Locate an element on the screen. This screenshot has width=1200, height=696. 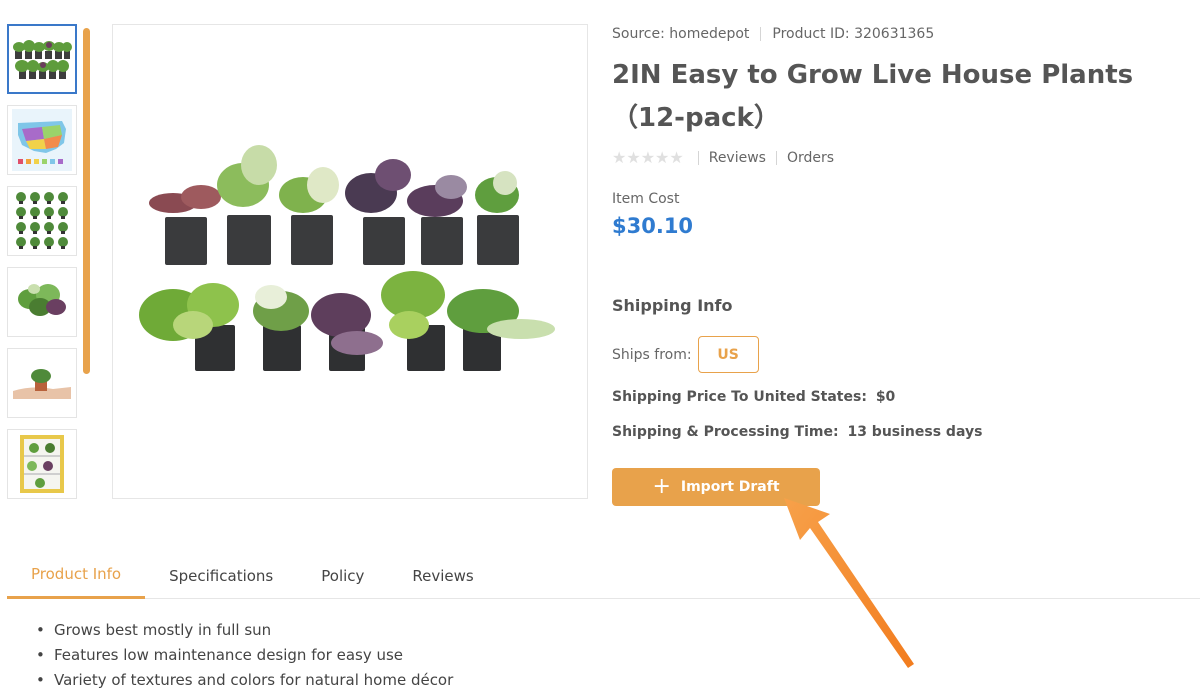
ships-from-label: Ships from: is located at coordinates (652, 354).